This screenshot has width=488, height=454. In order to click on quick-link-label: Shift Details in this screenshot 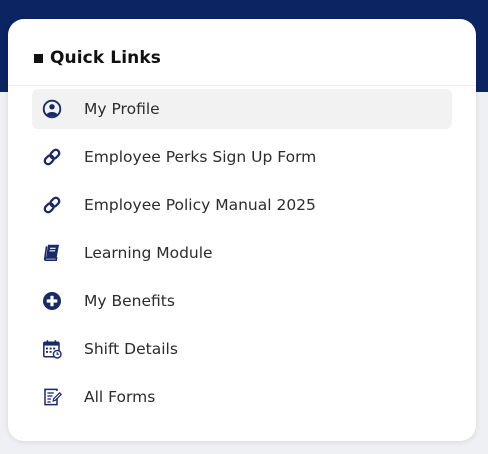, I will do `click(131, 349)`.